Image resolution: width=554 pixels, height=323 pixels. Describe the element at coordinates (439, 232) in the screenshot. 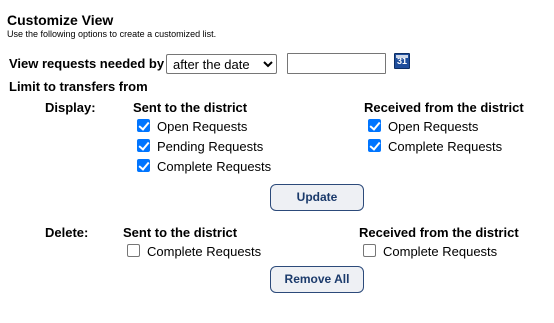

I see `delete-received-heading: Received from the district` at that location.